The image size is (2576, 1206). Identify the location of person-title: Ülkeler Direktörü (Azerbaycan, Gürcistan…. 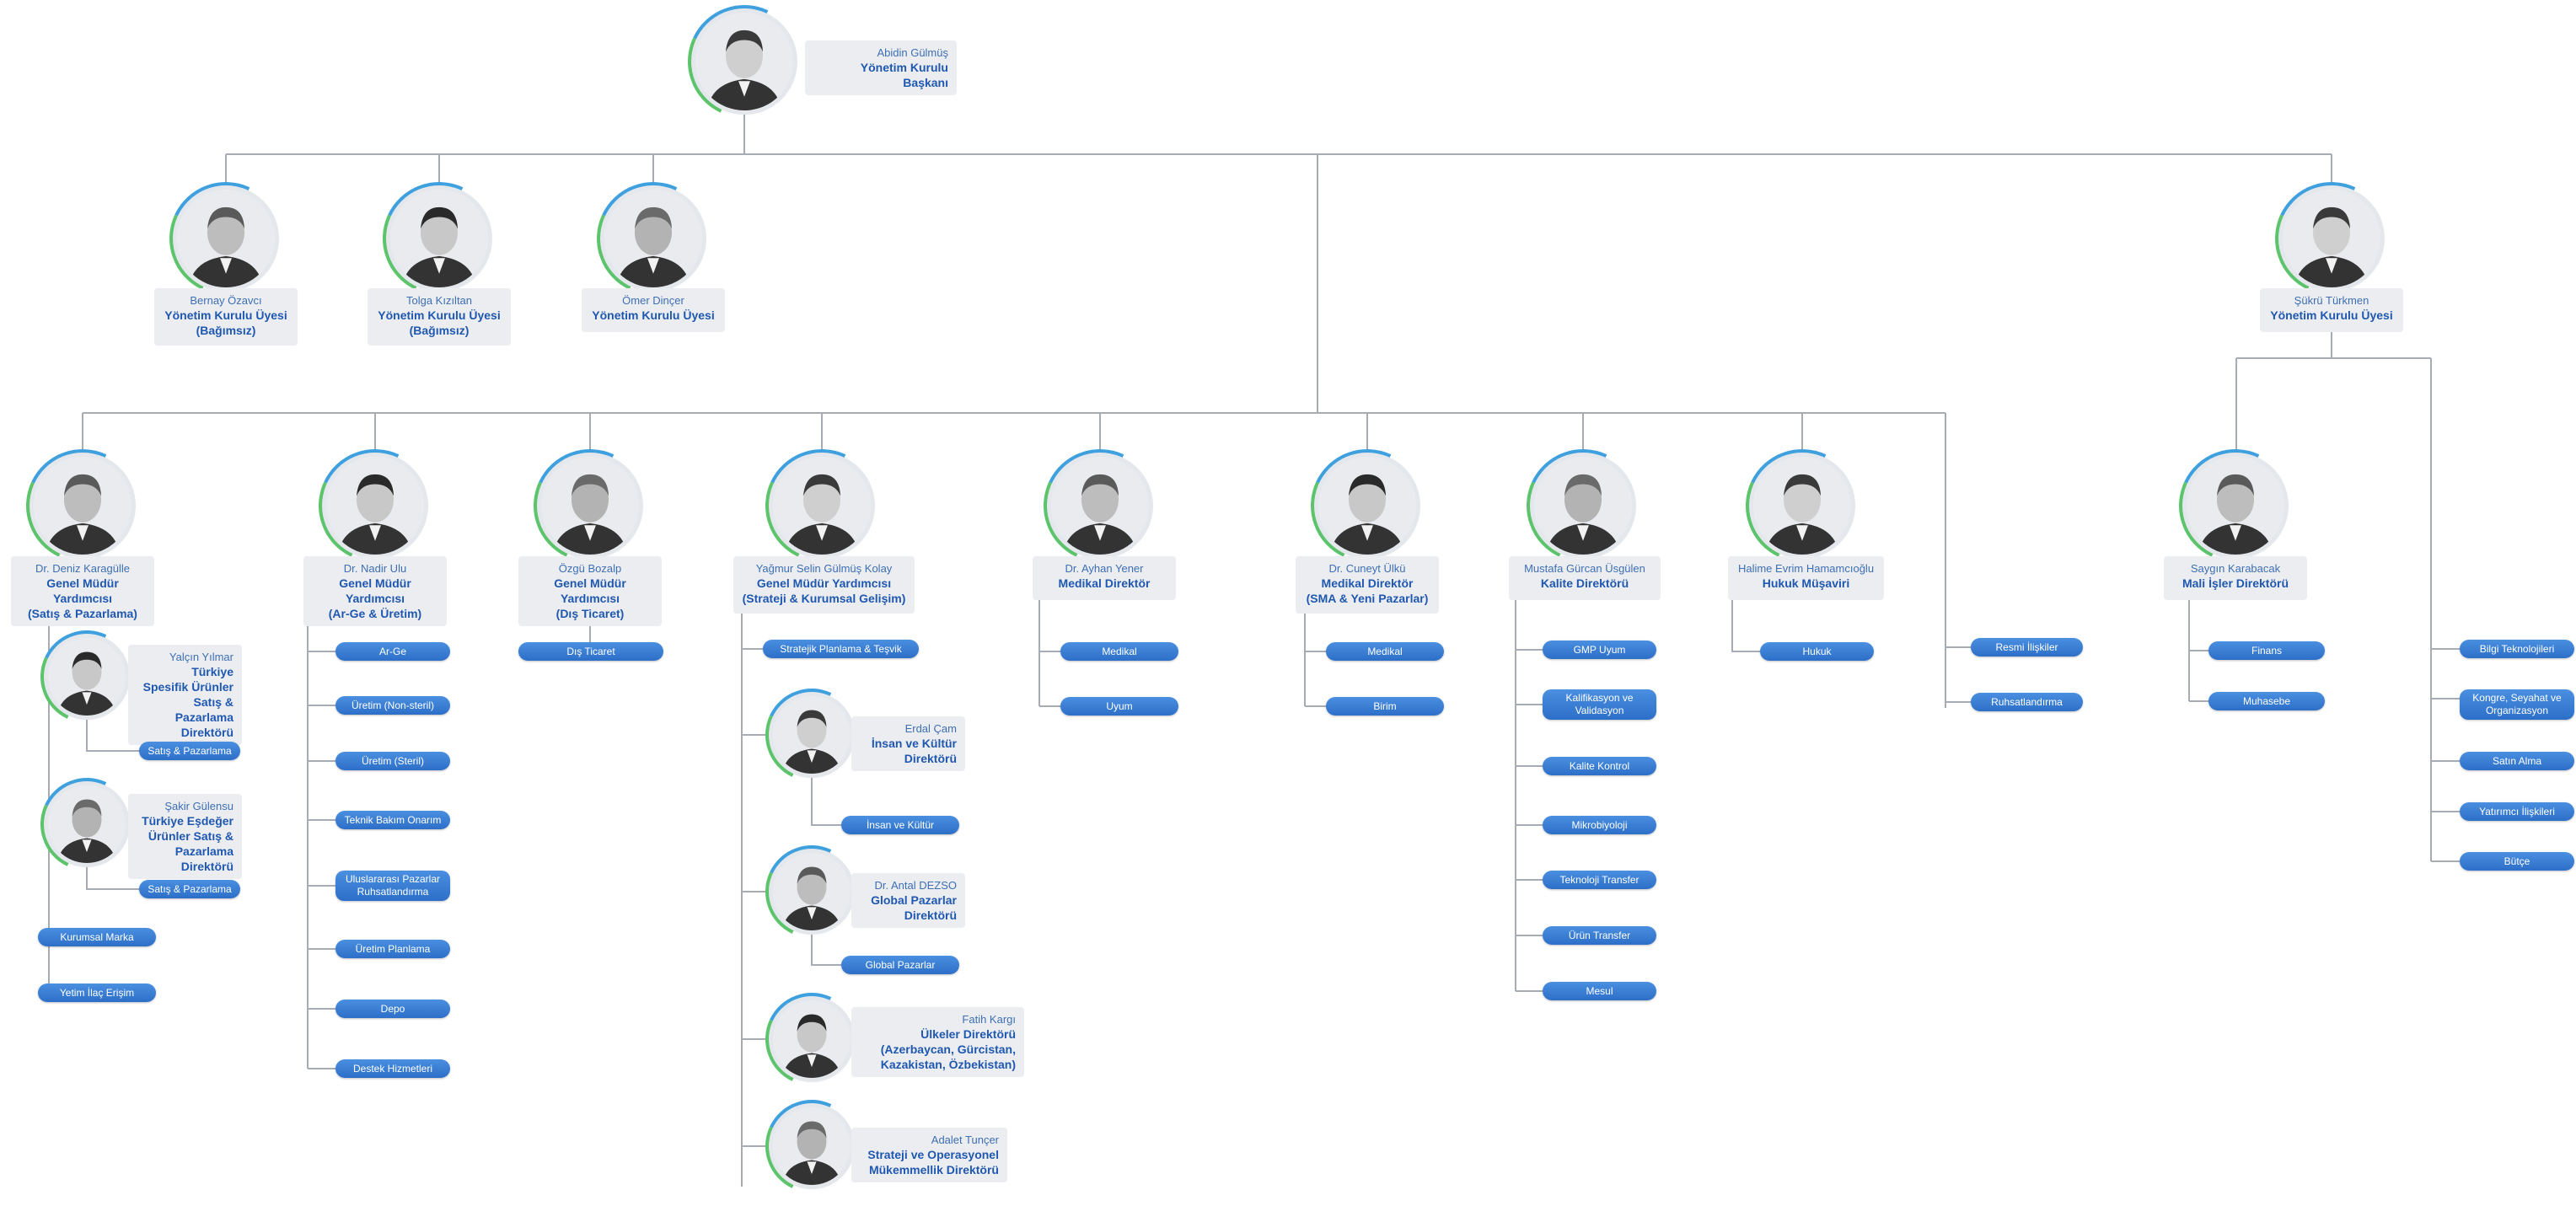
(948, 1049).